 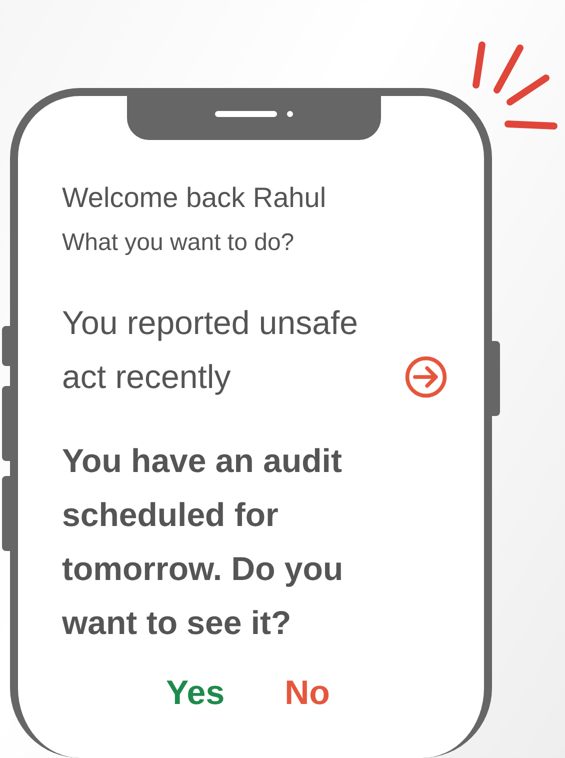 What do you see at coordinates (179, 243) in the screenshot?
I see `prompt-text: What you want to do?` at bounding box center [179, 243].